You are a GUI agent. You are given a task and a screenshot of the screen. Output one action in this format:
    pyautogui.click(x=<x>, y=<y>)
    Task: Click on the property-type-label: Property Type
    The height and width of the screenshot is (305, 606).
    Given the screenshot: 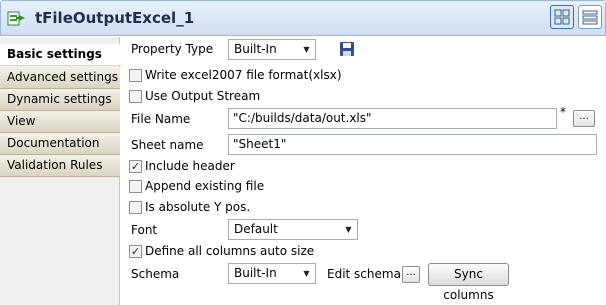 What is the action you would take?
    pyautogui.click(x=172, y=49)
    